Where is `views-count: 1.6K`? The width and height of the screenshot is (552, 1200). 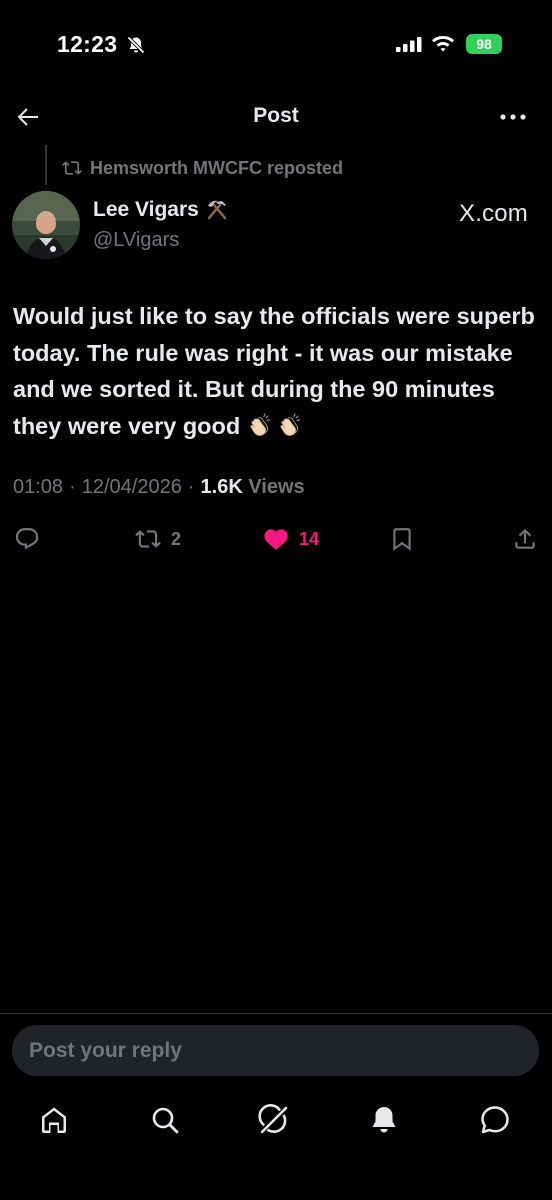
views-count: 1.6K is located at coordinates (221, 487).